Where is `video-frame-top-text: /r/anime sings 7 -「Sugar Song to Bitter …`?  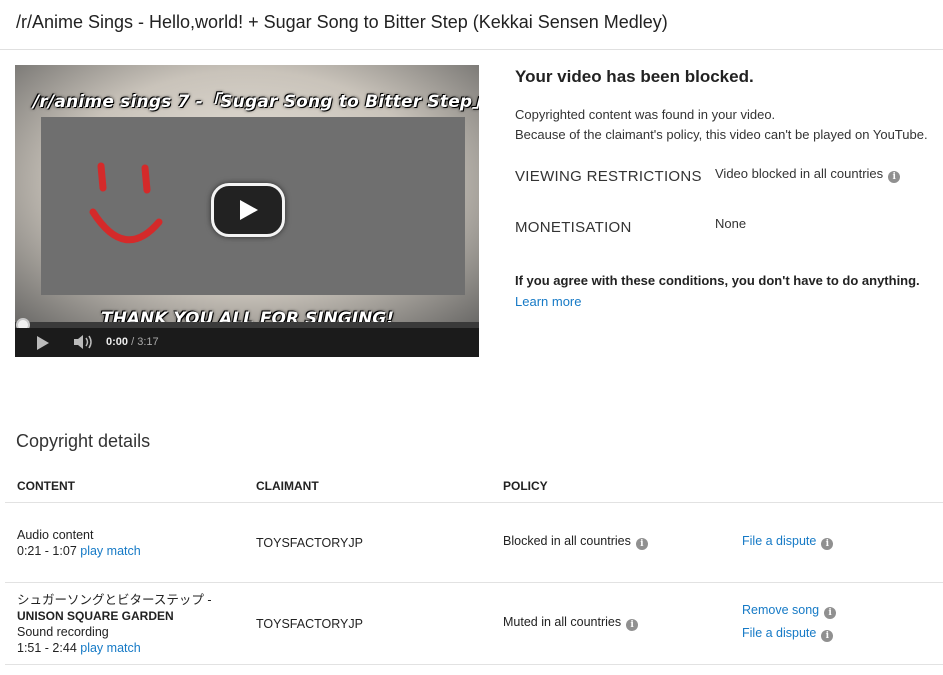 video-frame-top-text: /r/anime sings 7 -「Sugar Song to Bitter … is located at coordinates (256, 102).